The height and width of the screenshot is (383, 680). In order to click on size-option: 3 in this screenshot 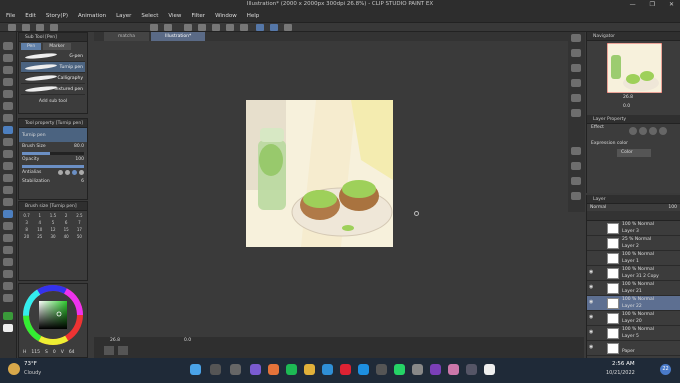, I will do `click(26, 222)`.